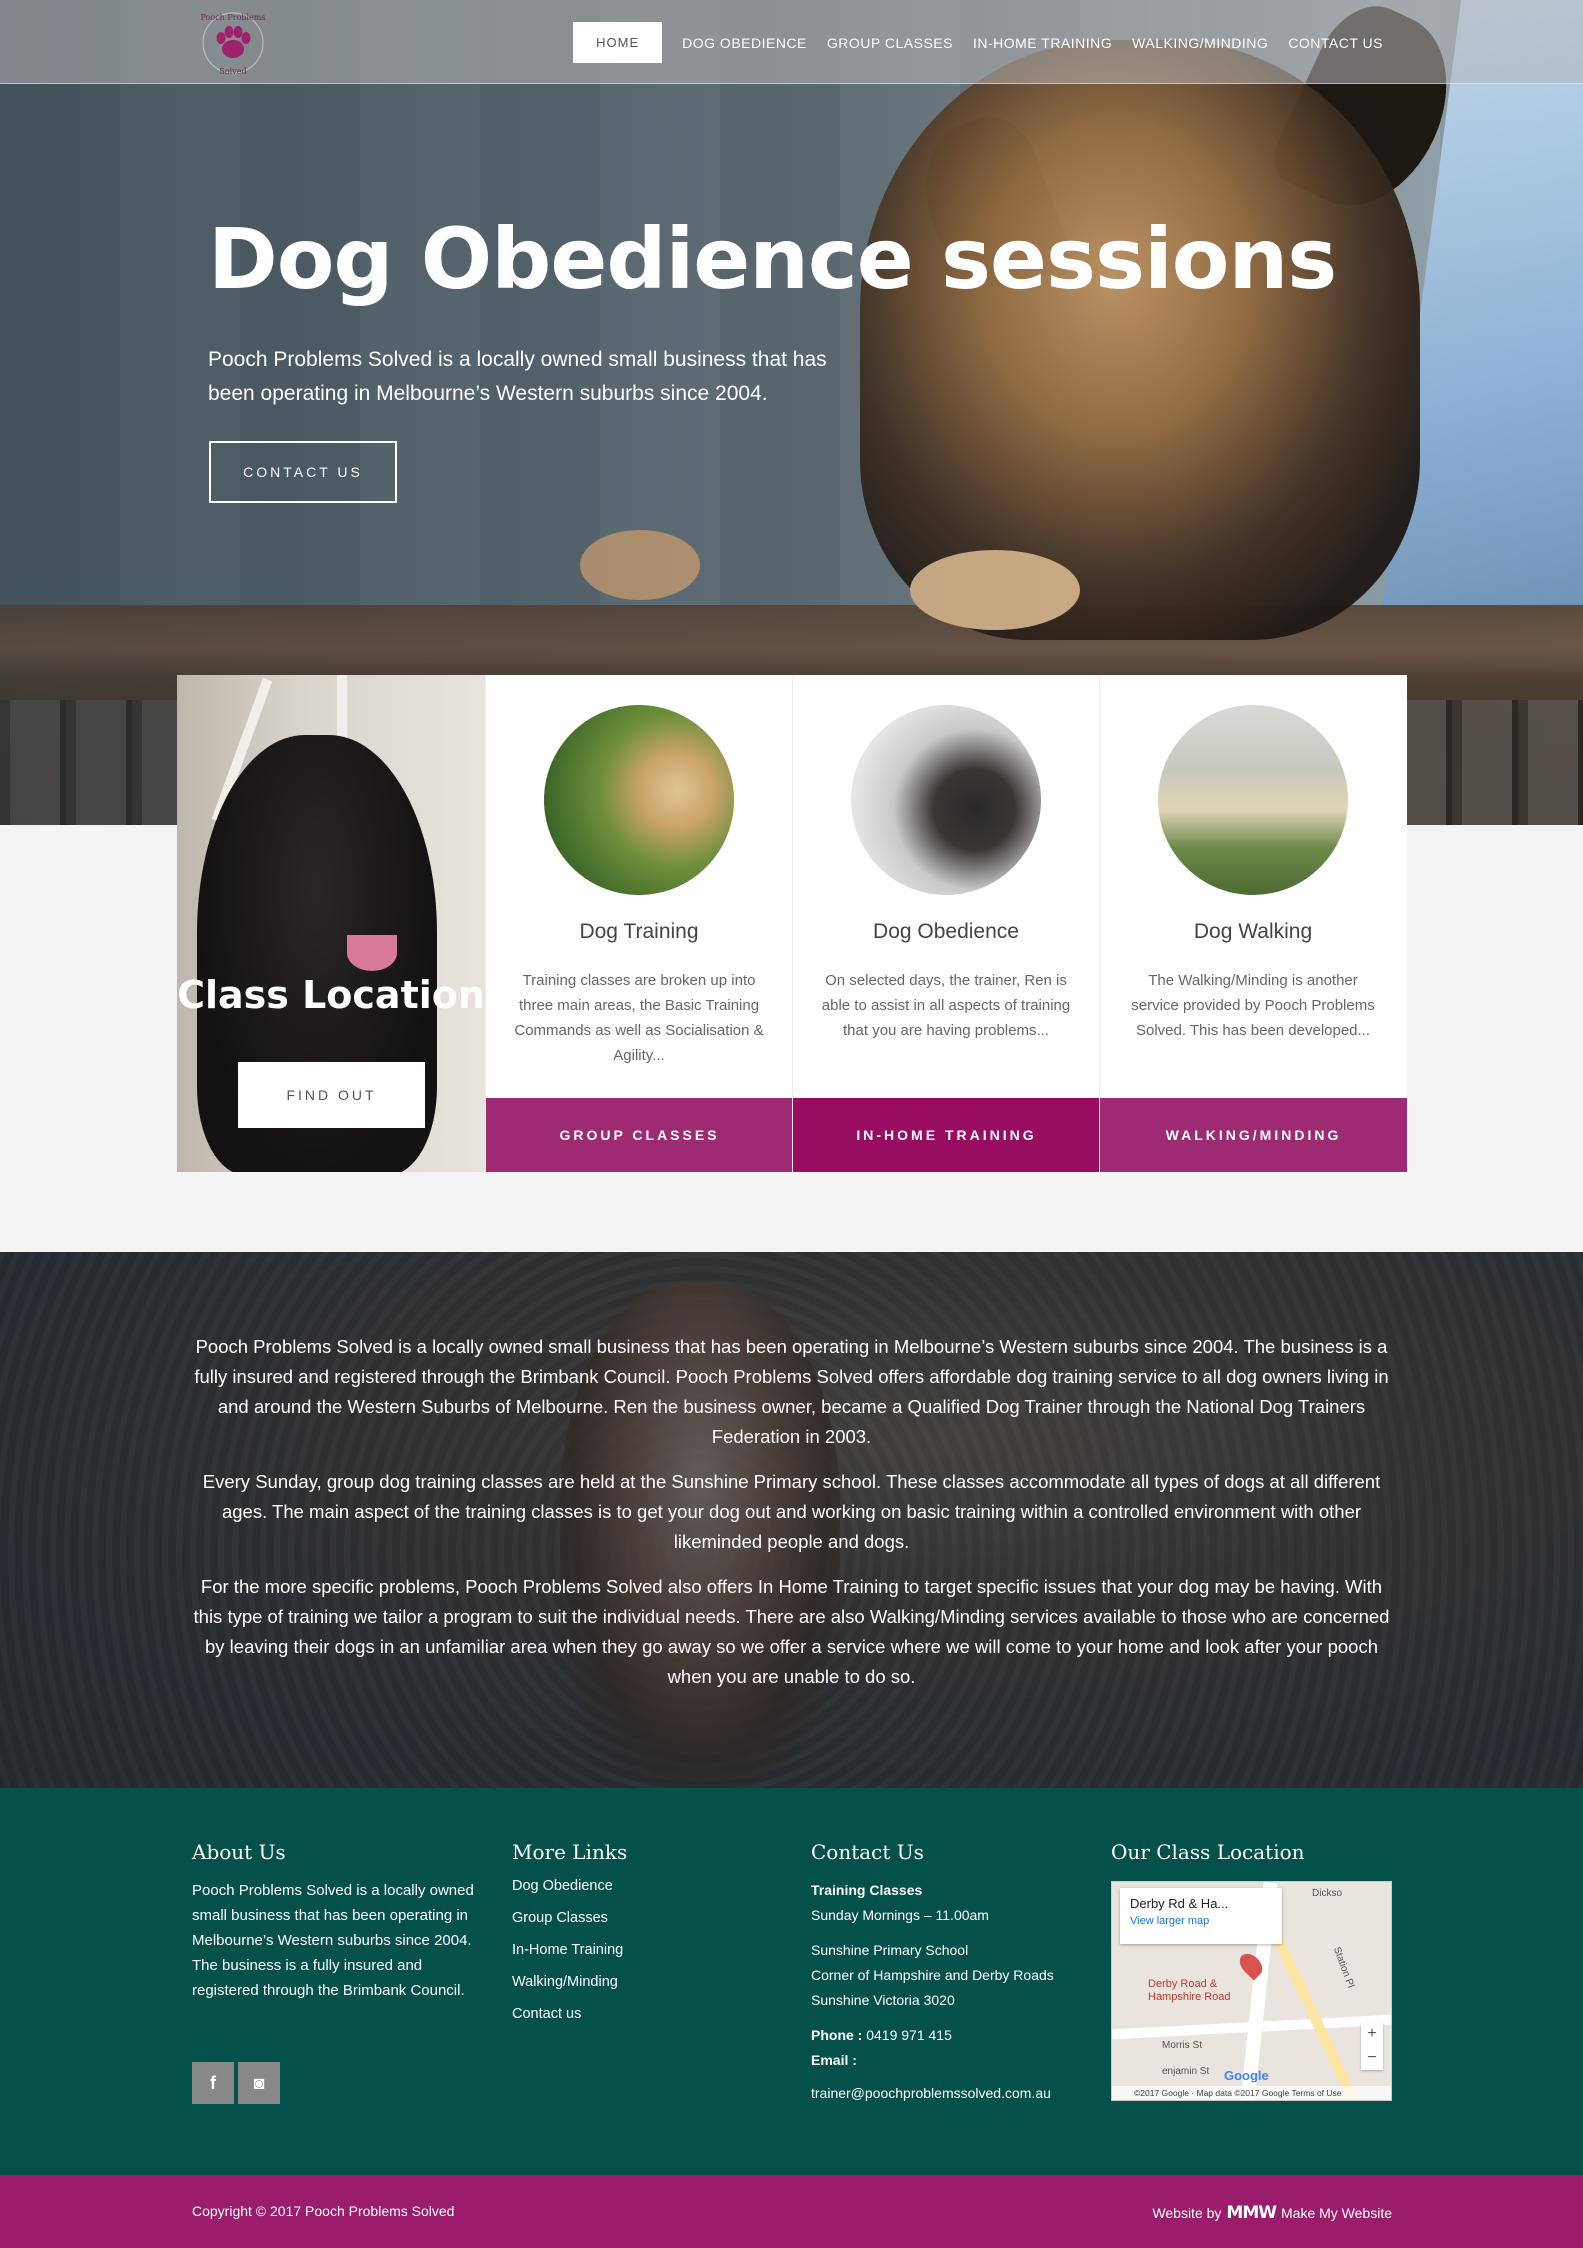 This screenshot has height=2248, width=1583. Describe the element at coordinates (632, 1950) in the screenshot. I see `footer-link-in-home-training: In-Home Training` at that location.